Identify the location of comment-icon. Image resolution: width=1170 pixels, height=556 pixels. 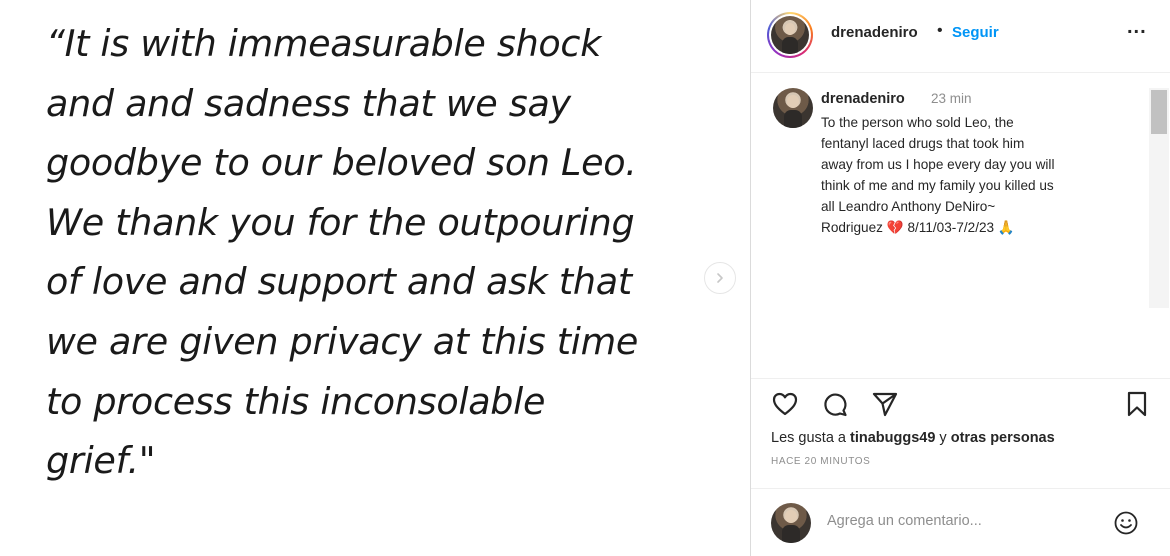
(835, 404).